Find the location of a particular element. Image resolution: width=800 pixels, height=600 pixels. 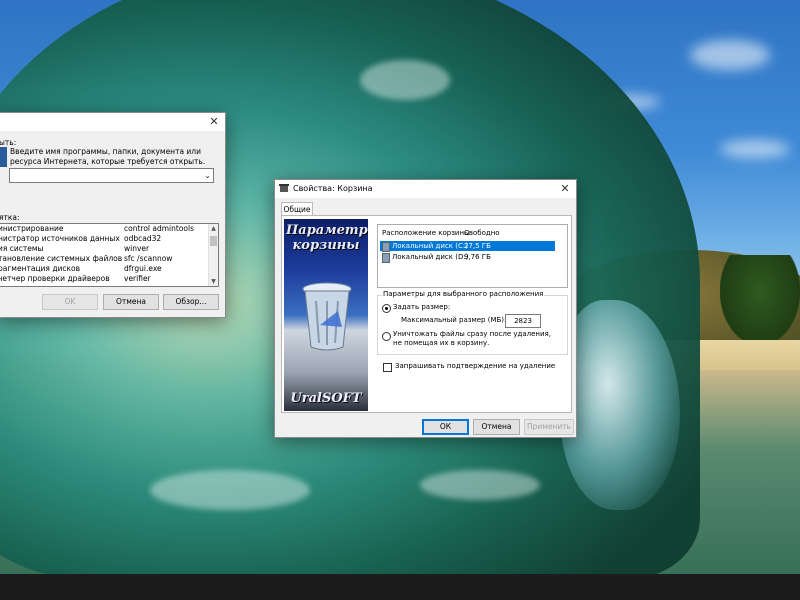

history-command: verifier is located at coordinates (137, 278).